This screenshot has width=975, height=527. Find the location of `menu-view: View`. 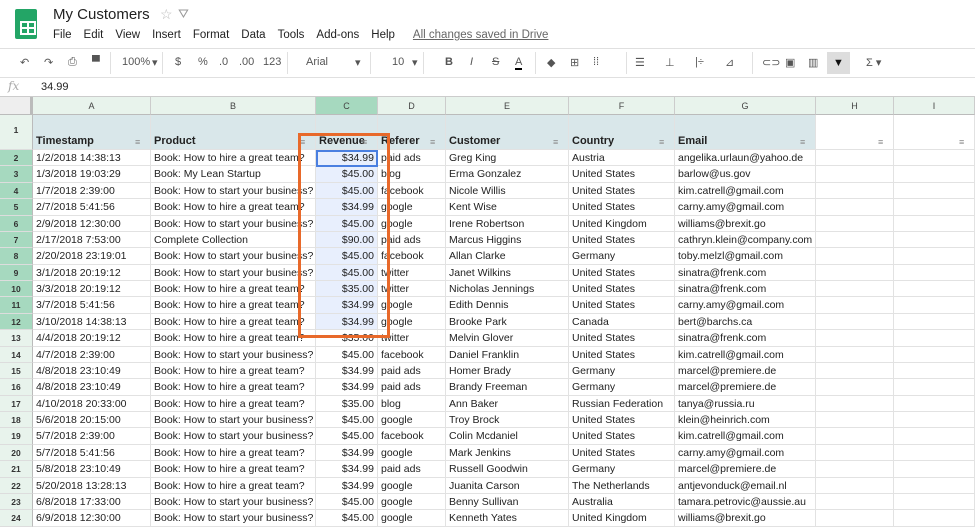

menu-view: View is located at coordinates (127, 35).